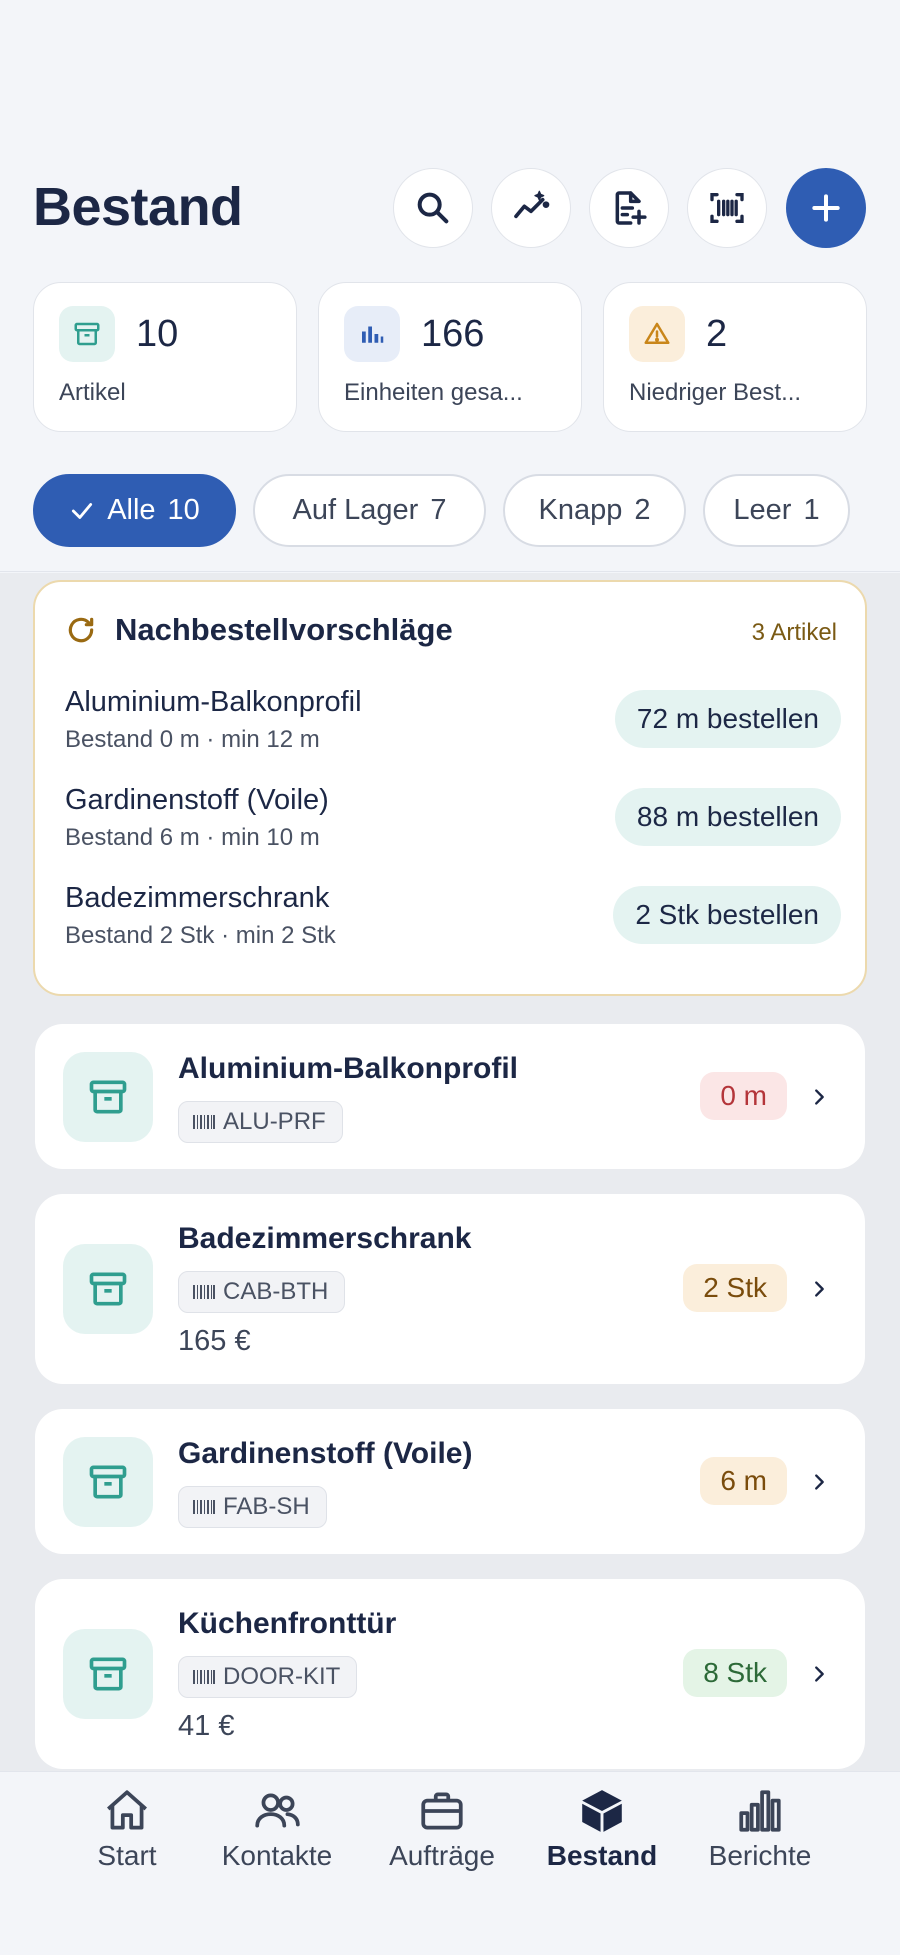  Describe the element at coordinates (192, 739) in the screenshot. I see `reorder-item-detail: Bestand 0 m · min 12 m` at that location.